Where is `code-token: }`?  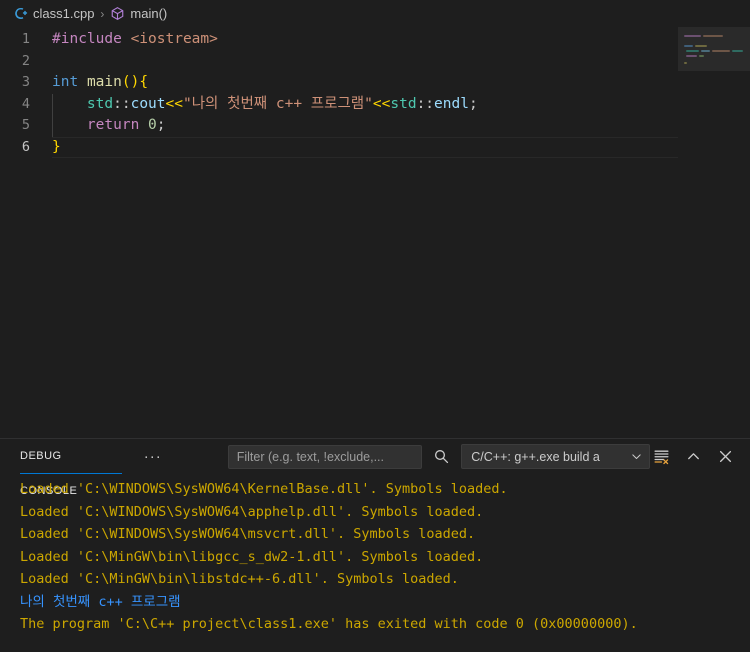
code-token: } is located at coordinates (56, 146).